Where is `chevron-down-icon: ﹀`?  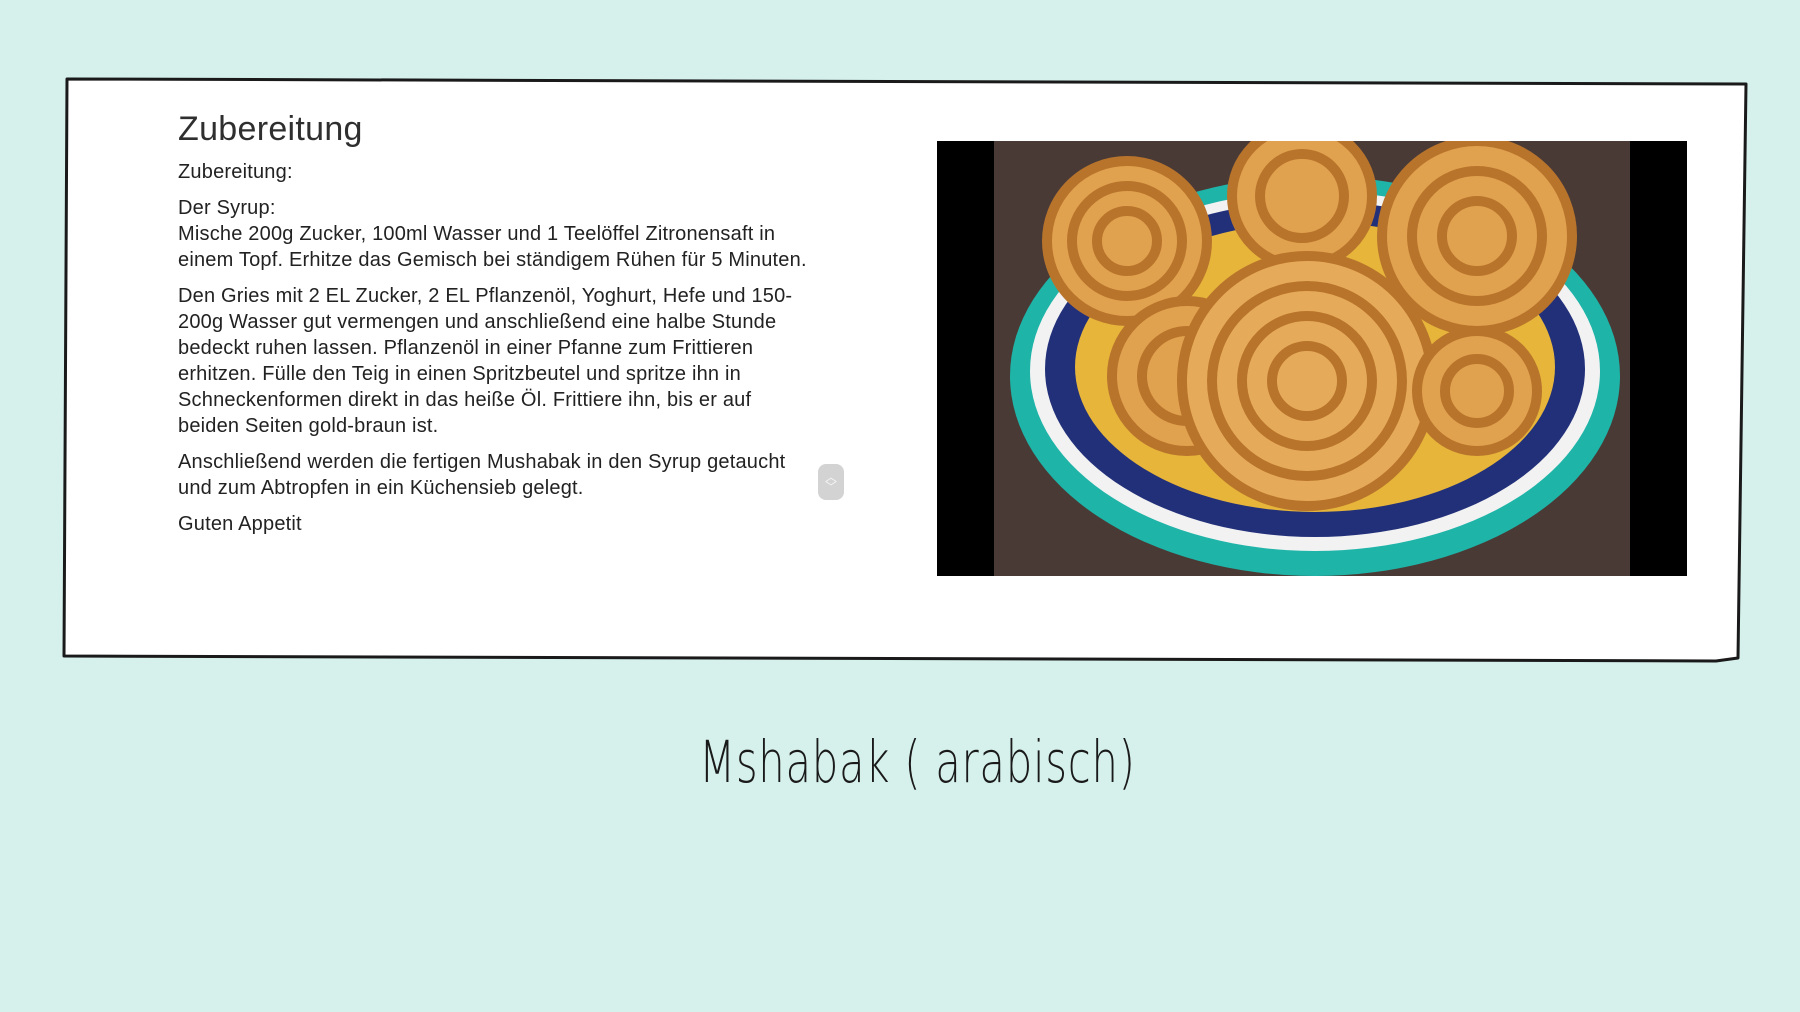 chevron-down-icon: ﹀ is located at coordinates (830, 487).